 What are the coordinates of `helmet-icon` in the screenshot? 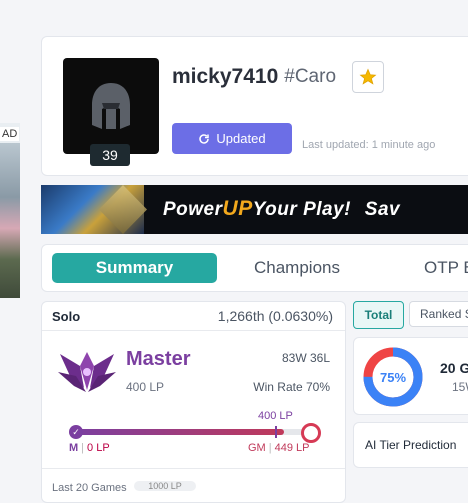 It's located at (111, 106).